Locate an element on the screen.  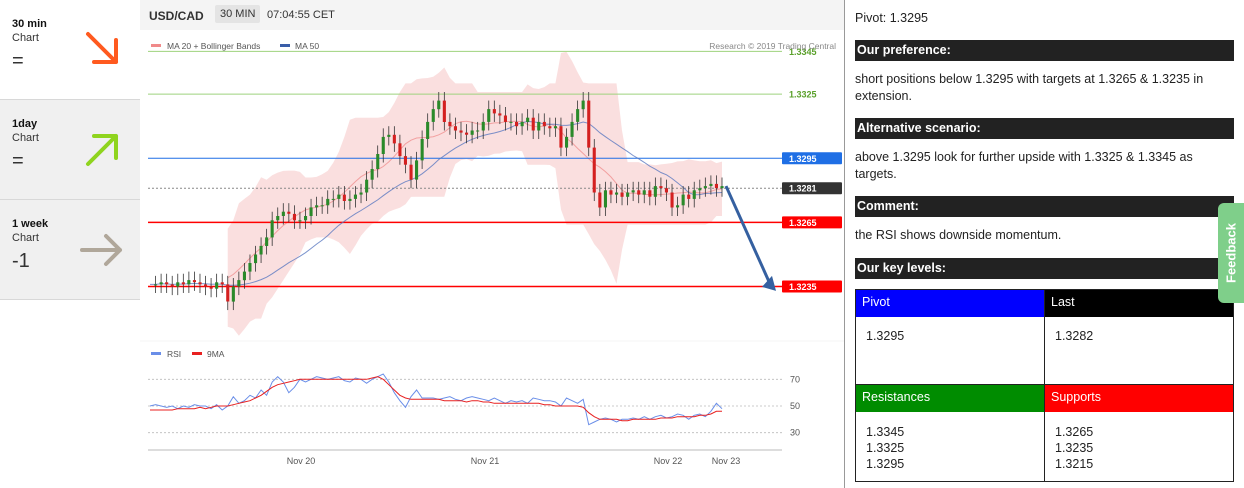
supports-header: Supports is located at coordinates (1139, 398).